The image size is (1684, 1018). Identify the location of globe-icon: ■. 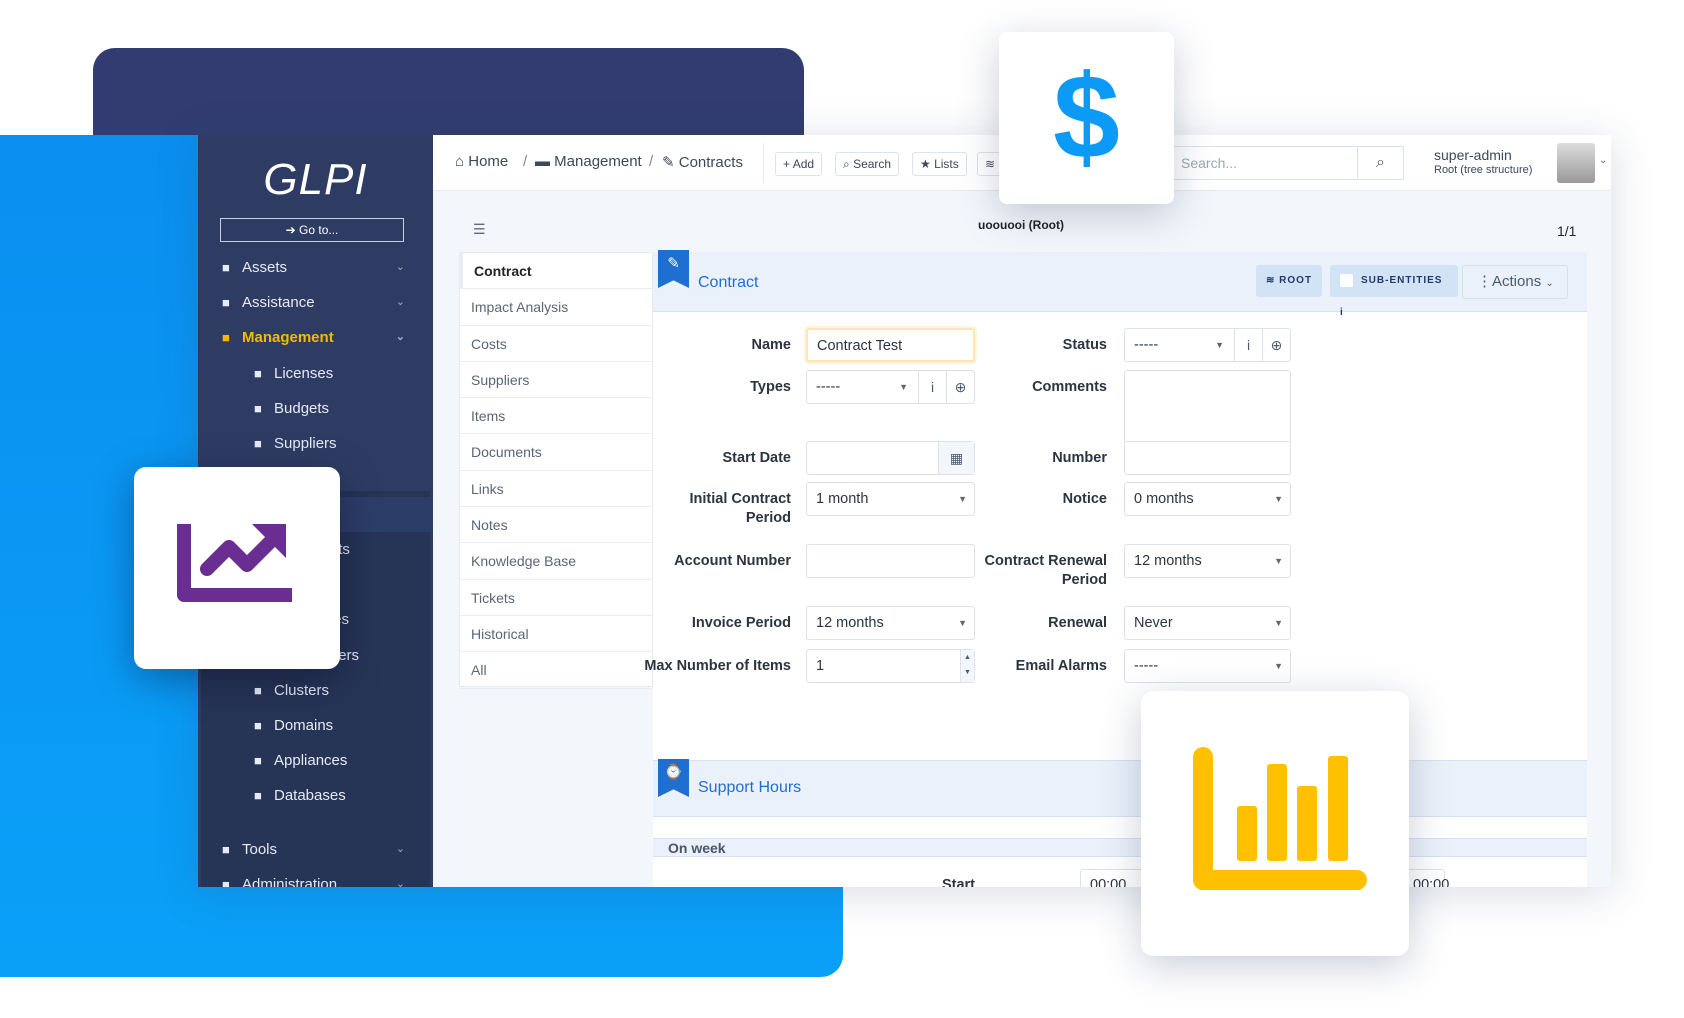
(258, 725).